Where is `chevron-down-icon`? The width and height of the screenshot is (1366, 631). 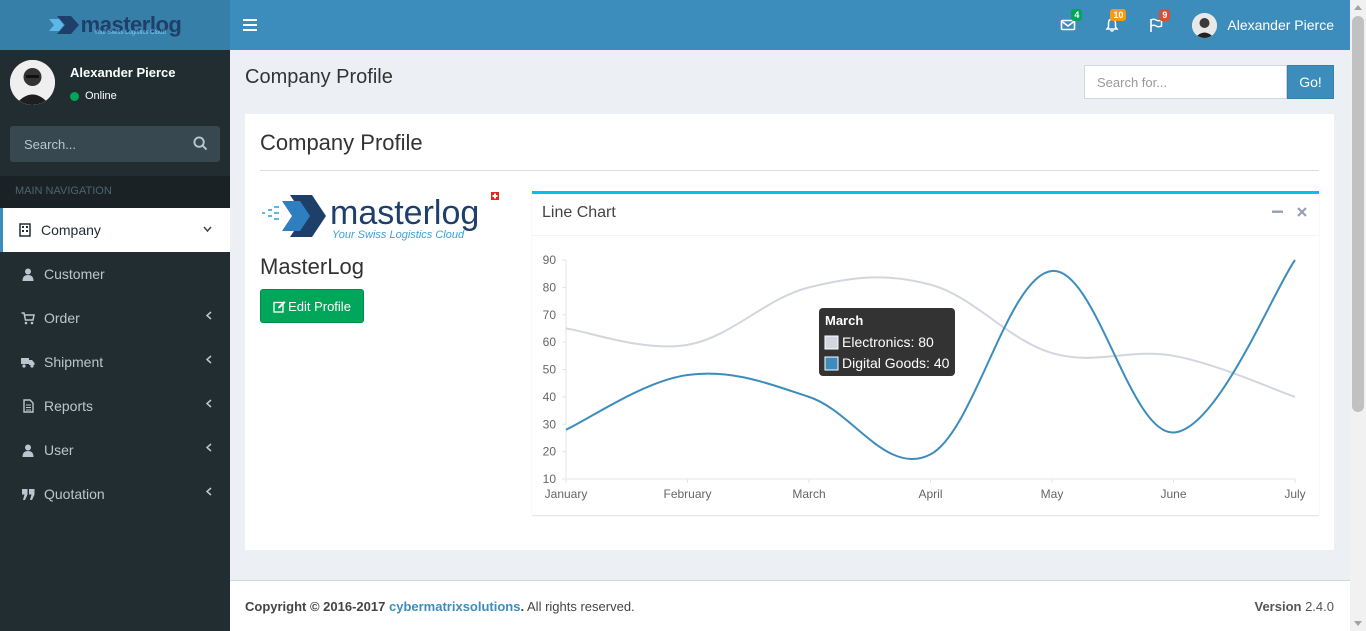 chevron-down-icon is located at coordinates (207, 229).